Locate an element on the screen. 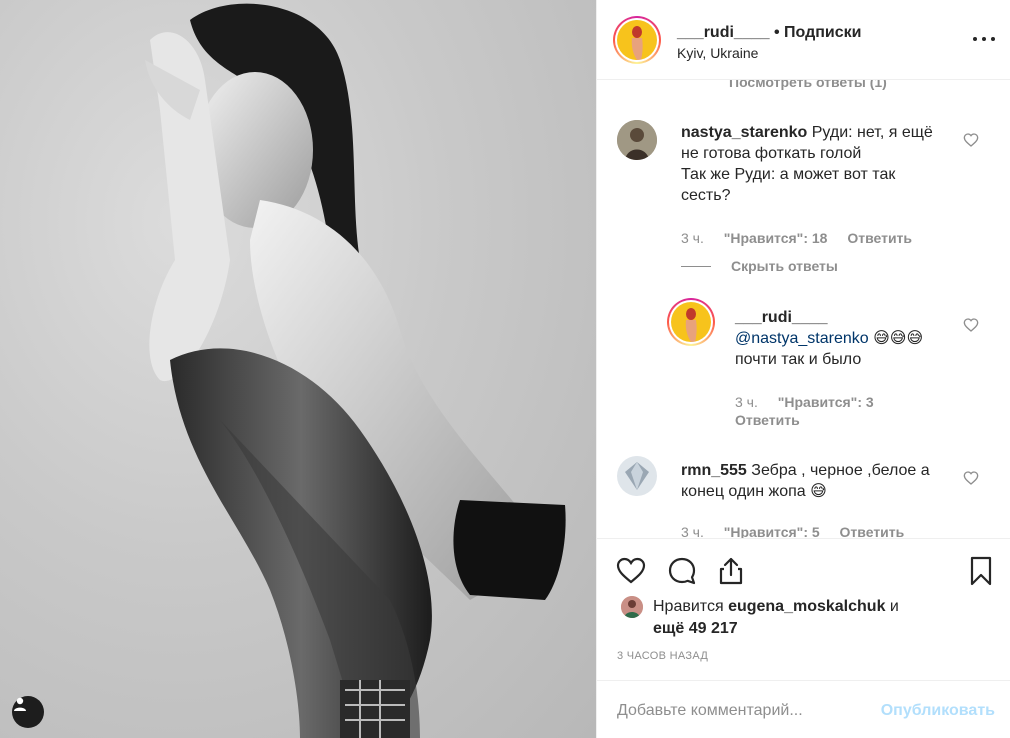 This screenshot has height=738, width=1010. comment-line: Так же Руди: а может вот так is located at coordinates (788, 174).